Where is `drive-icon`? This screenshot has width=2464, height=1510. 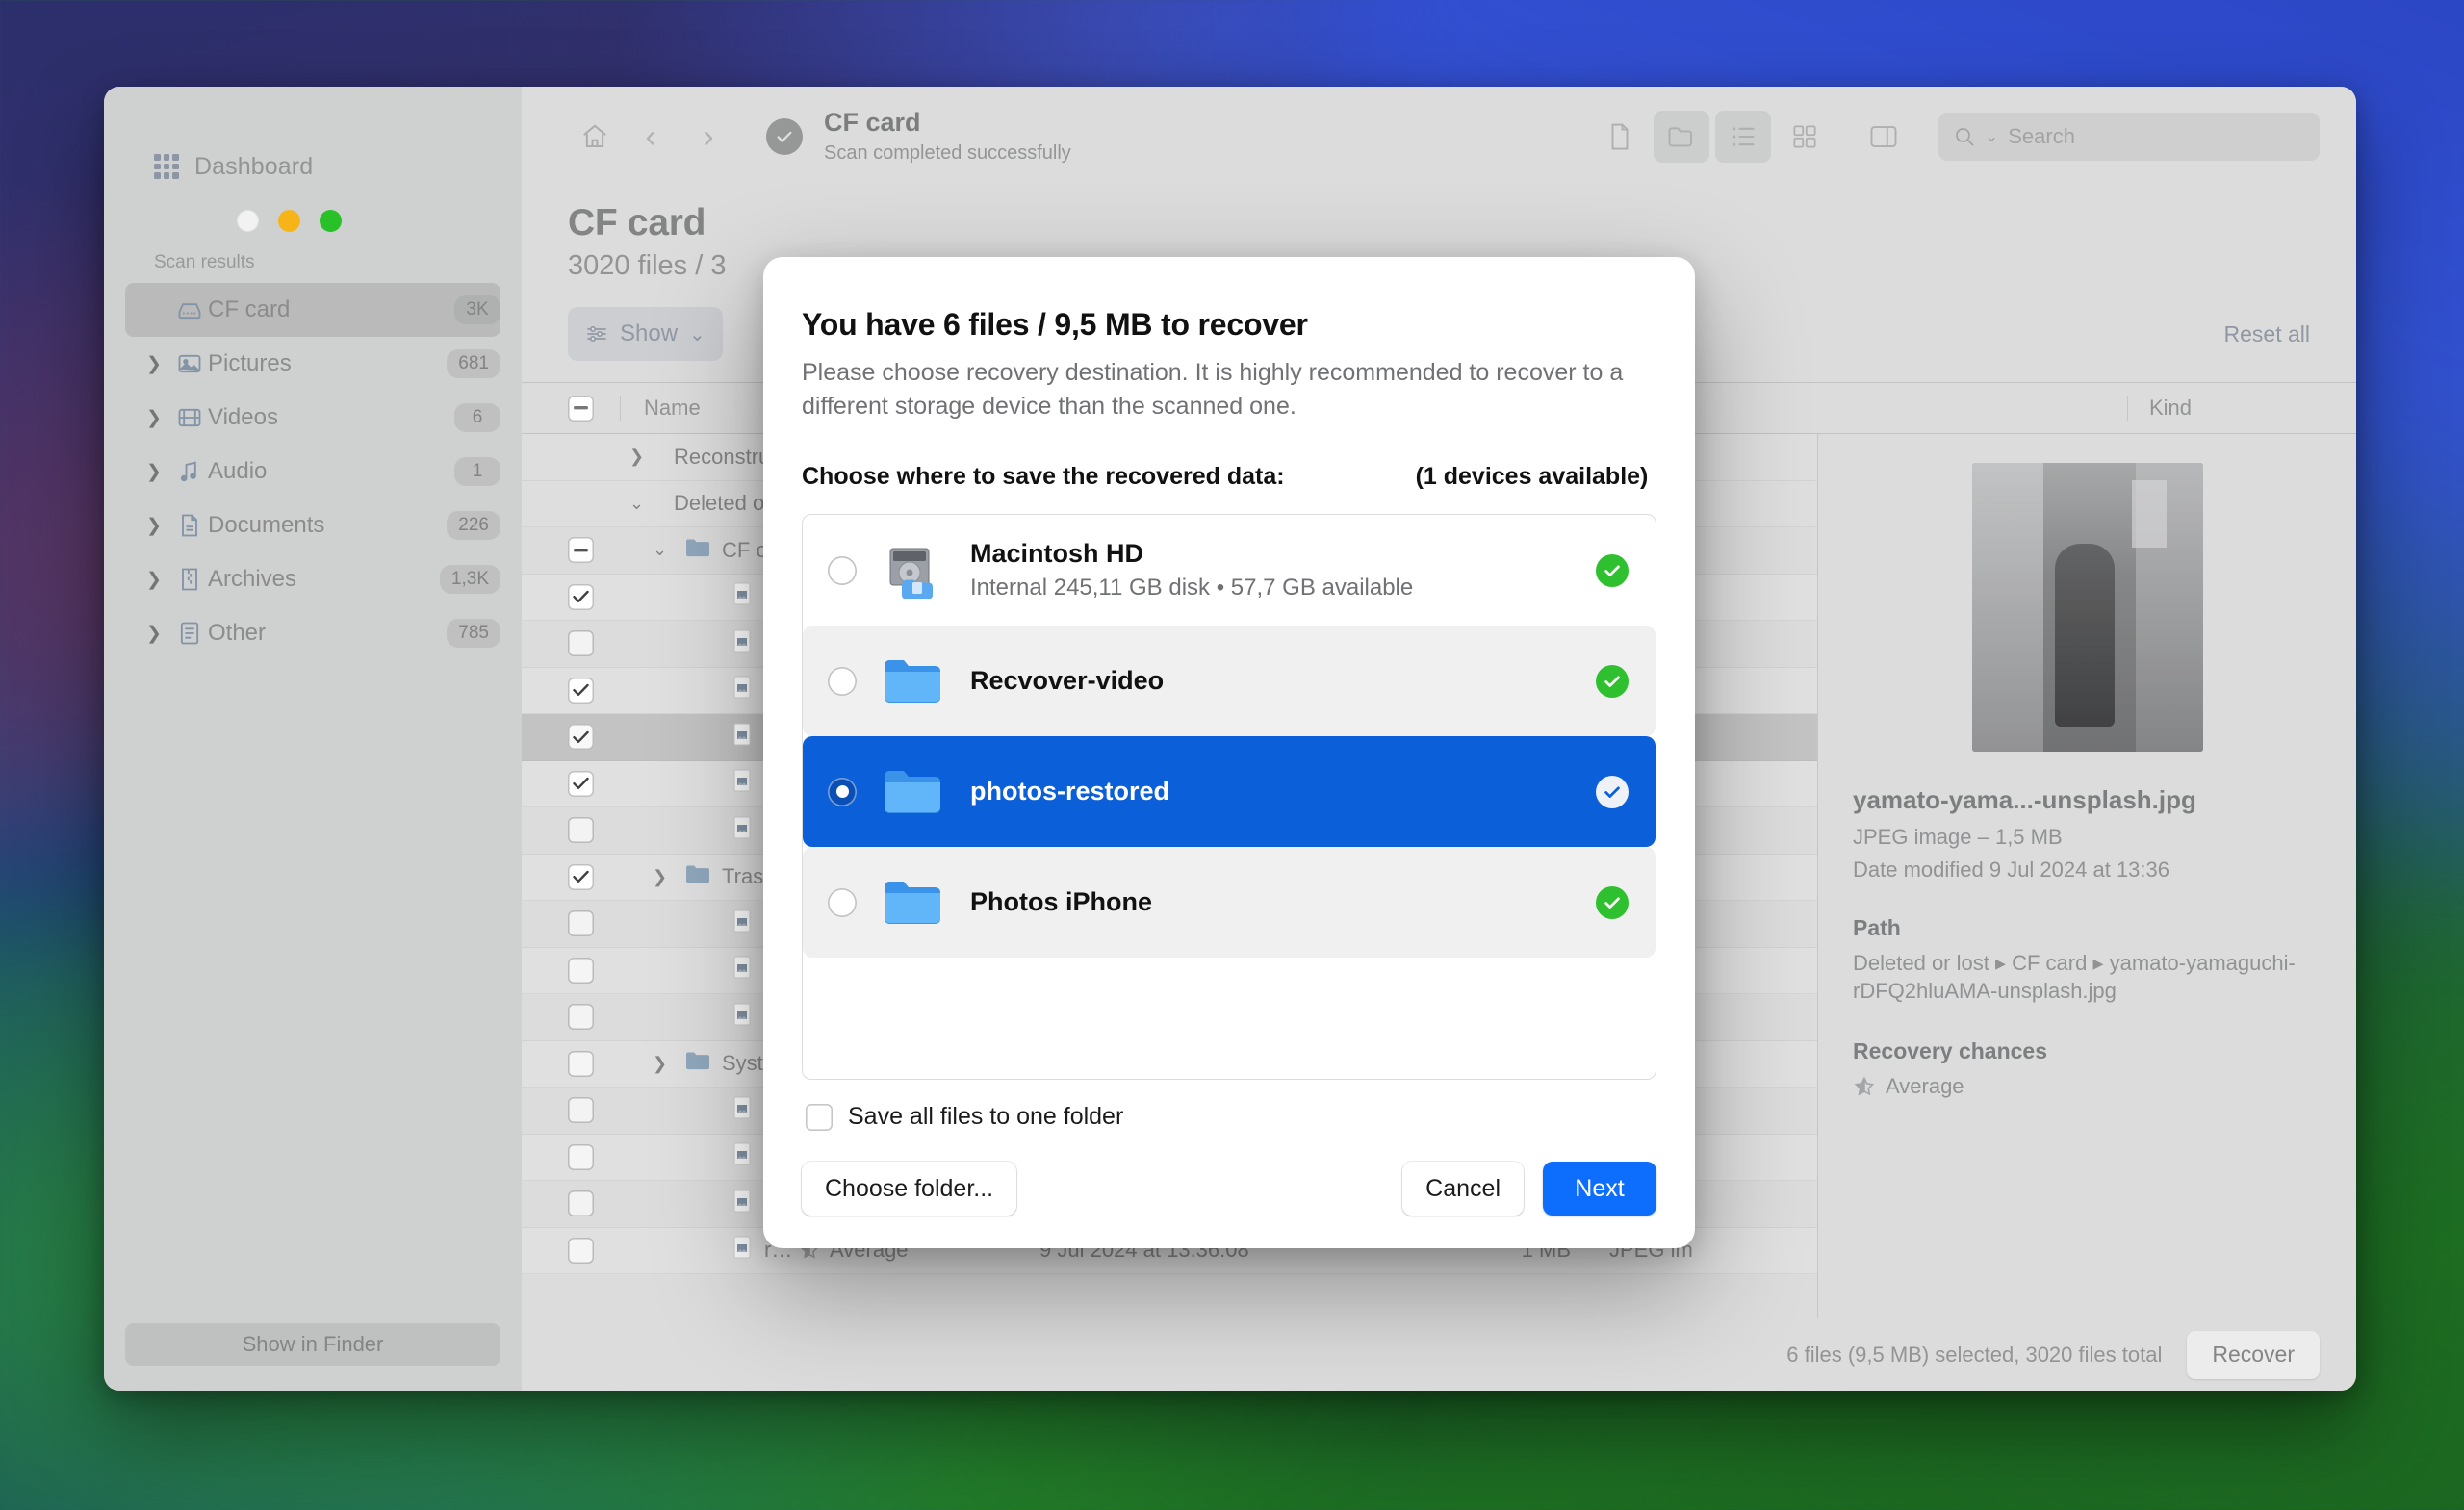
drive-icon is located at coordinates (189, 309).